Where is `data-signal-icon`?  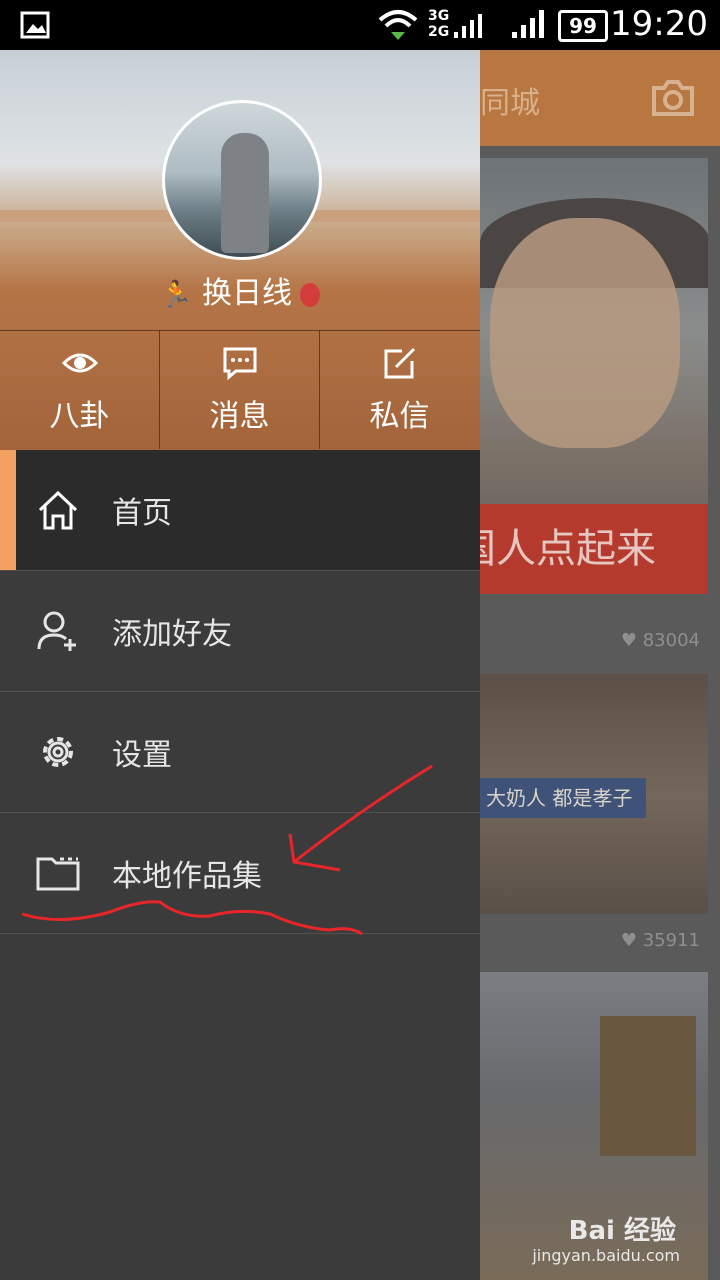
data-signal-icon is located at coordinates (468, 26).